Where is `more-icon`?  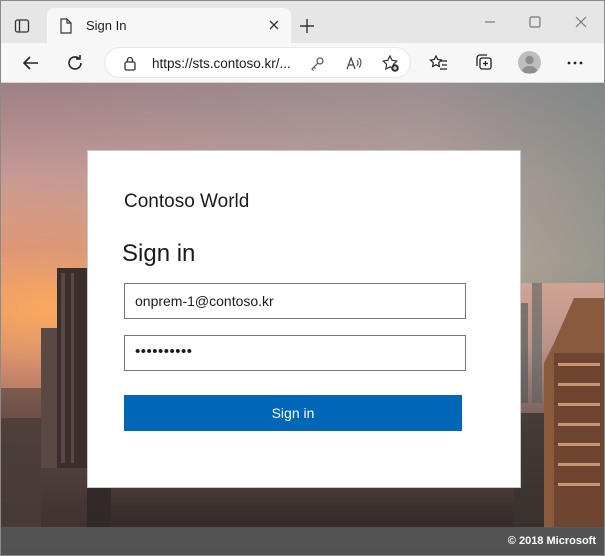 more-icon is located at coordinates (575, 63).